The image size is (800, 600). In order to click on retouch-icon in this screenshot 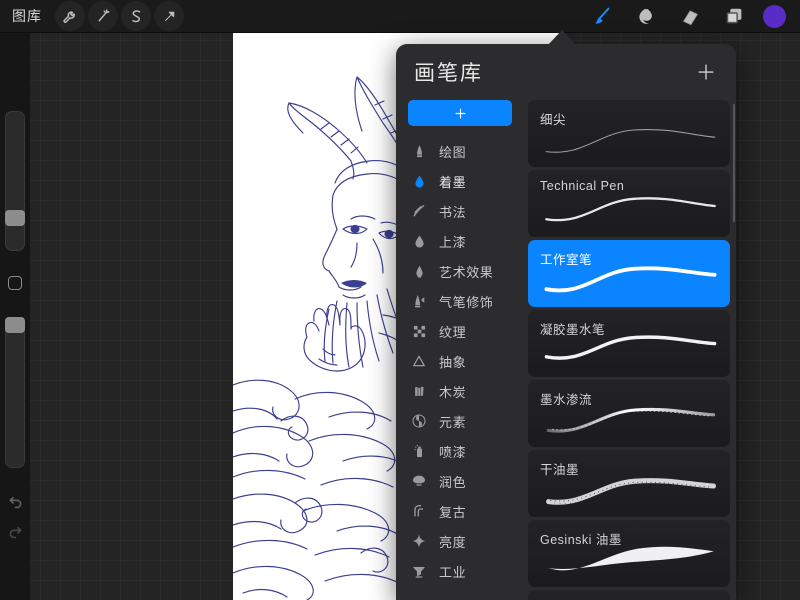, I will do `click(419, 481)`.